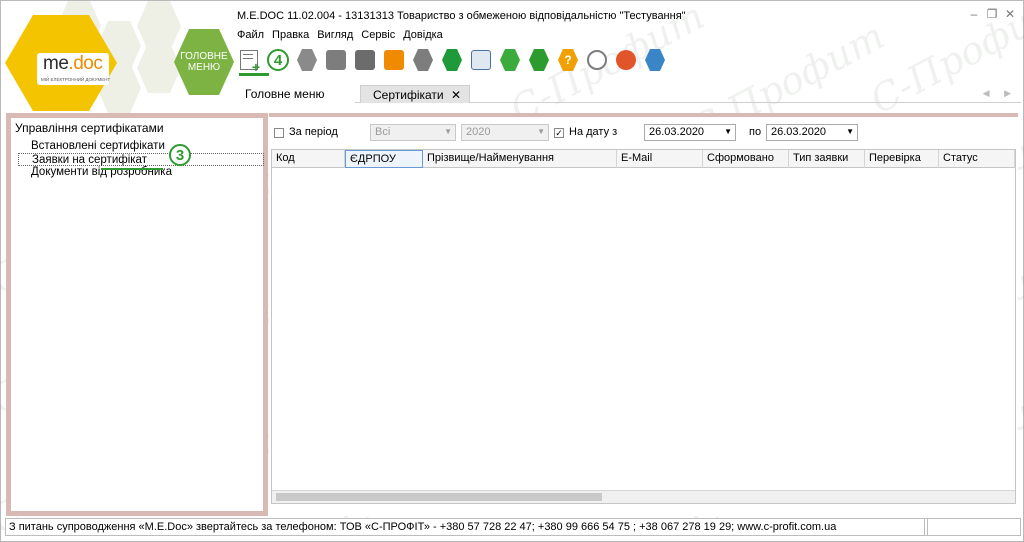 The width and height of the screenshot is (1024, 542). What do you see at coordinates (439, 497) in the screenshot?
I see `scrollbar-thumb` at bounding box center [439, 497].